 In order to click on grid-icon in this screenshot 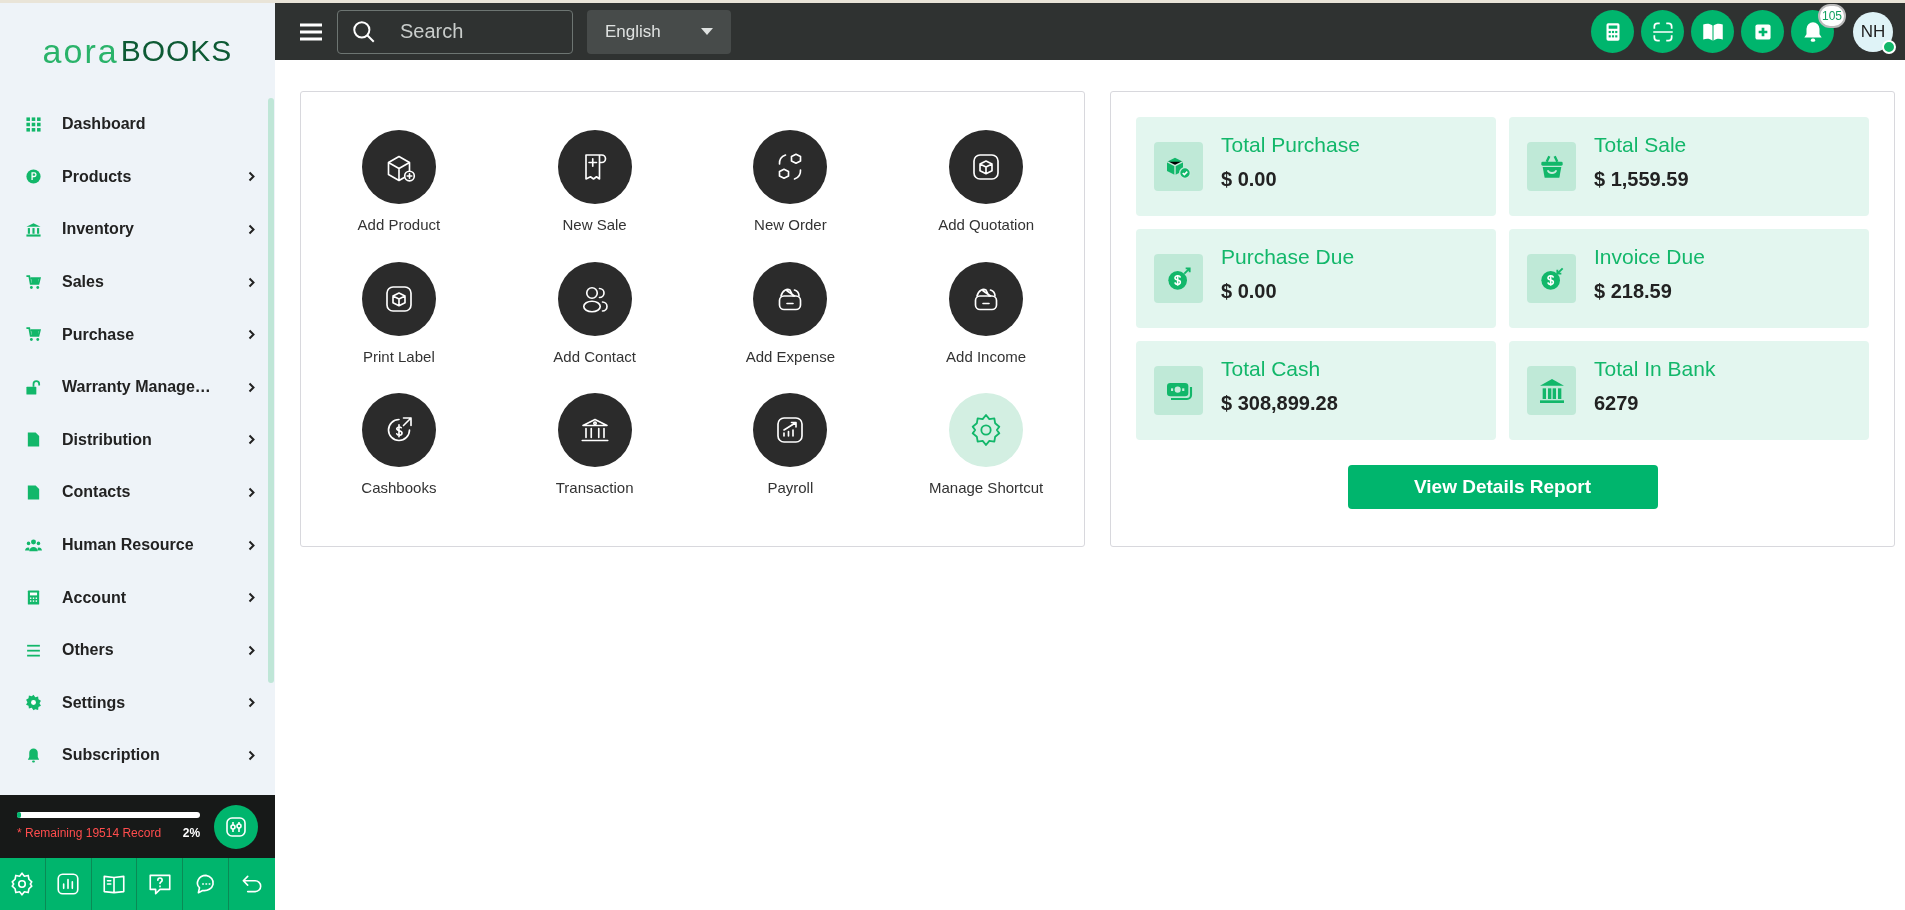, I will do `click(33, 124)`.